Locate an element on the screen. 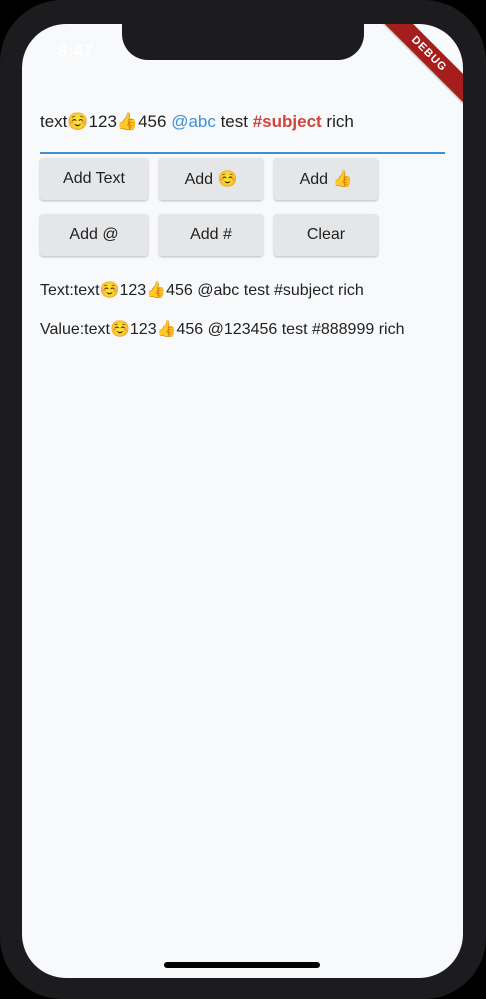  input-text-suffix: rich is located at coordinates (337, 121).